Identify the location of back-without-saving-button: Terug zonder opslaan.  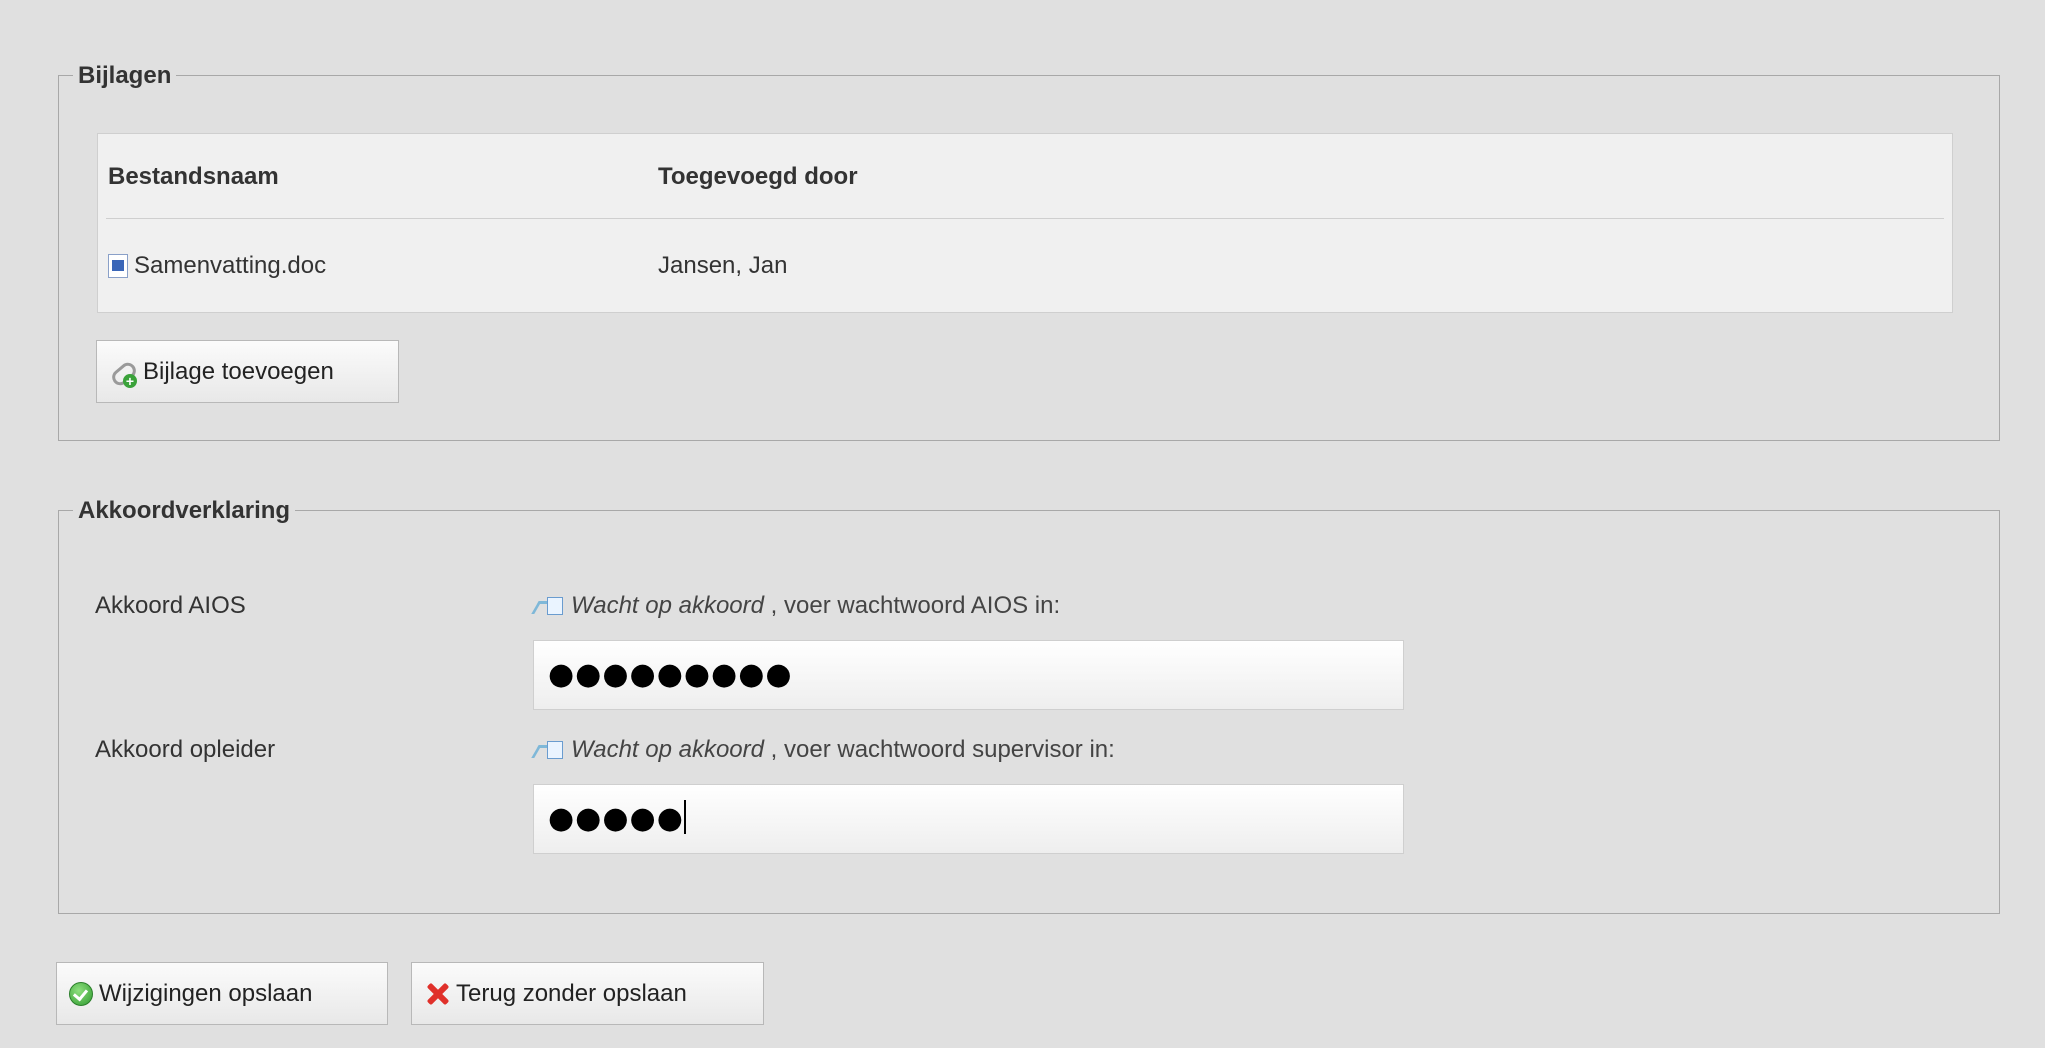
(587, 993).